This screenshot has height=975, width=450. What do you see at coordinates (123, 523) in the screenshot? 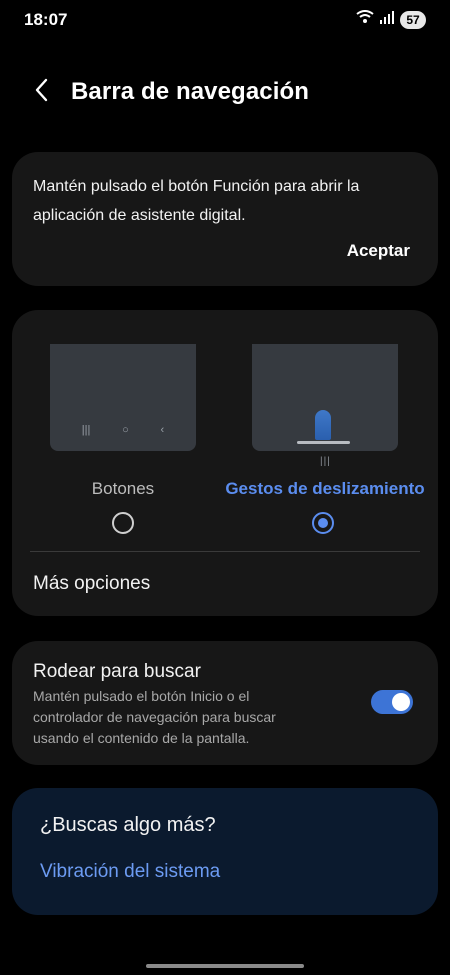
I see `radio-buttons` at bounding box center [123, 523].